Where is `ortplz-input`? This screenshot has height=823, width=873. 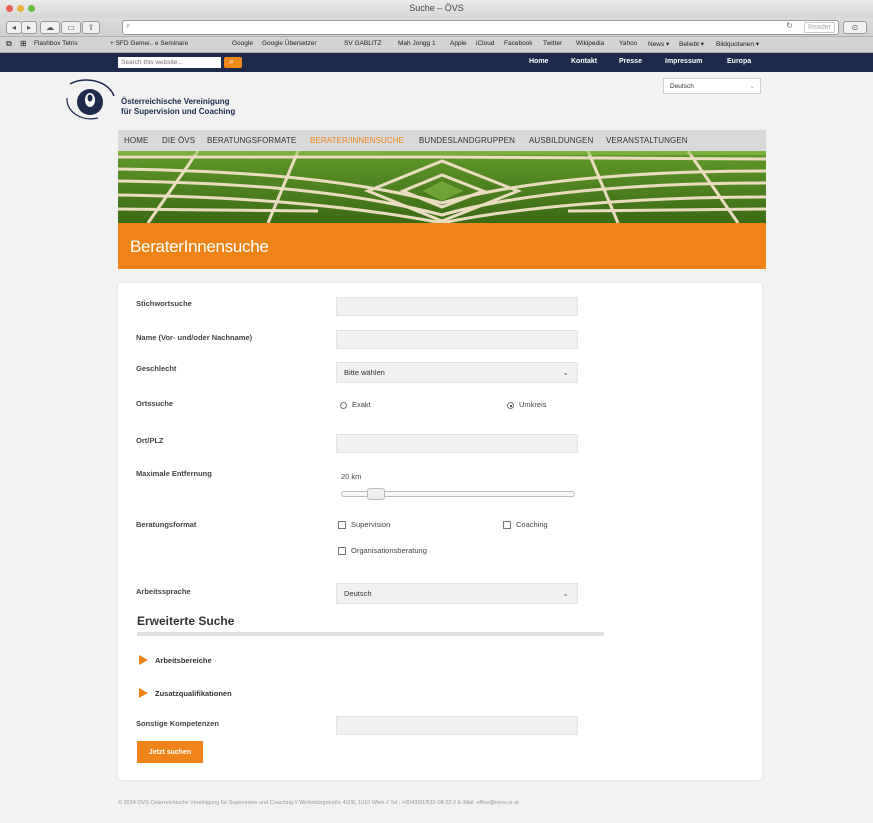 ortplz-input is located at coordinates (457, 443).